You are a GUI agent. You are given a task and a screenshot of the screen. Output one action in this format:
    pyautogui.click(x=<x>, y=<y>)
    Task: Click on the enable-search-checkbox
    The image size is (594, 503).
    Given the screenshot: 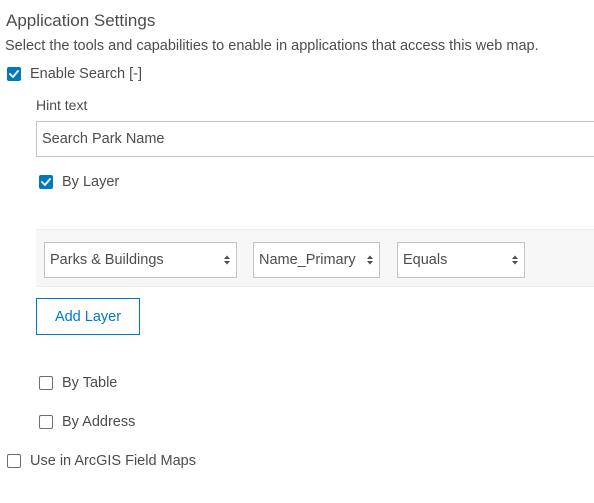 What is the action you would take?
    pyautogui.click(x=14, y=74)
    